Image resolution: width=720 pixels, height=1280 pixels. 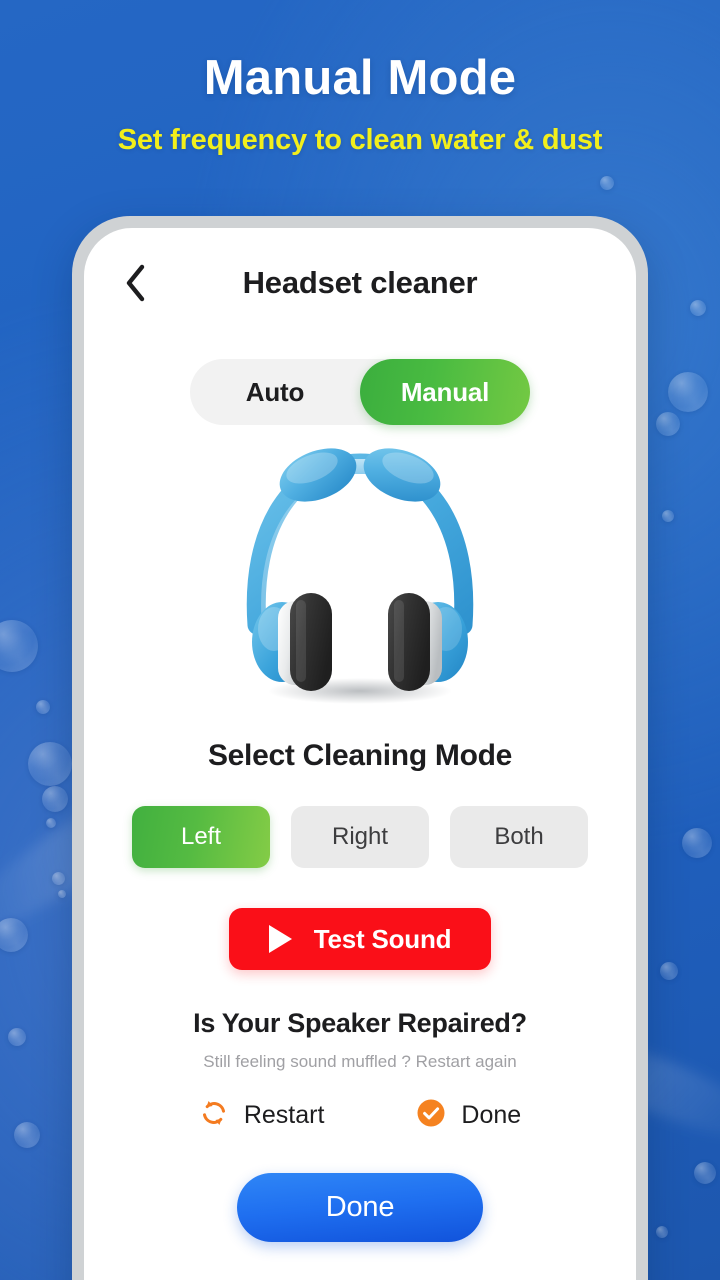 What do you see at coordinates (275, 392) in the screenshot?
I see `toggle-option-auto: Auto` at bounding box center [275, 392].